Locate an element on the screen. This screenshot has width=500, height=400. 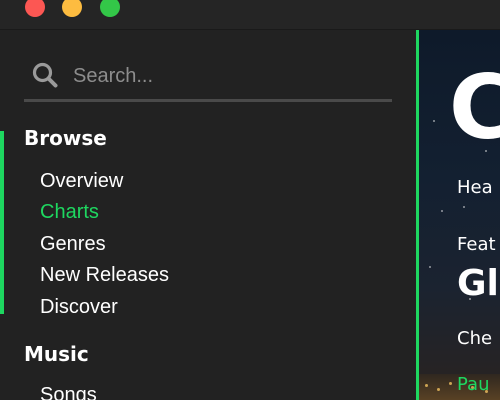
search-icon is located at coordinates (45, 75).